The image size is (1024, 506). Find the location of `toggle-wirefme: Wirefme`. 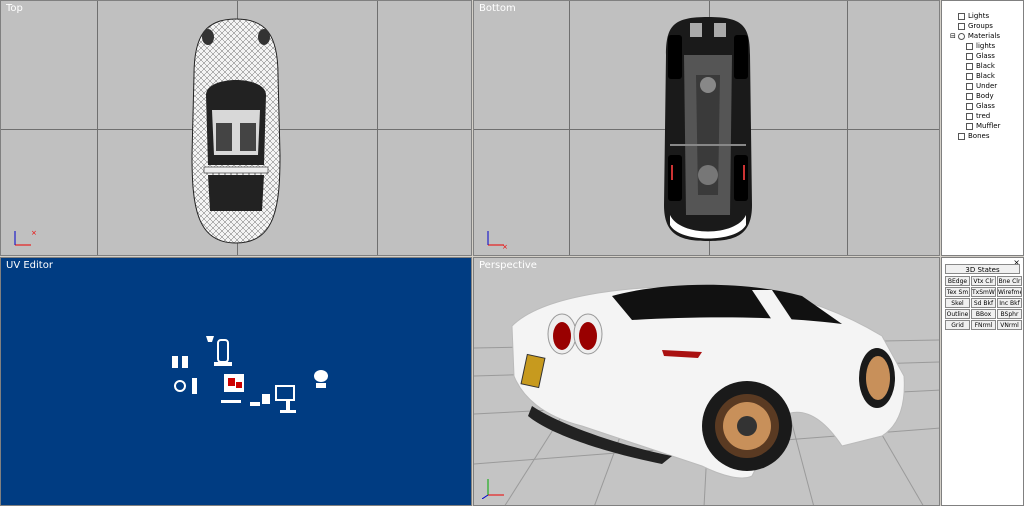

toggle-wirefme: Wirefme is located at coordinates (1009, 292).